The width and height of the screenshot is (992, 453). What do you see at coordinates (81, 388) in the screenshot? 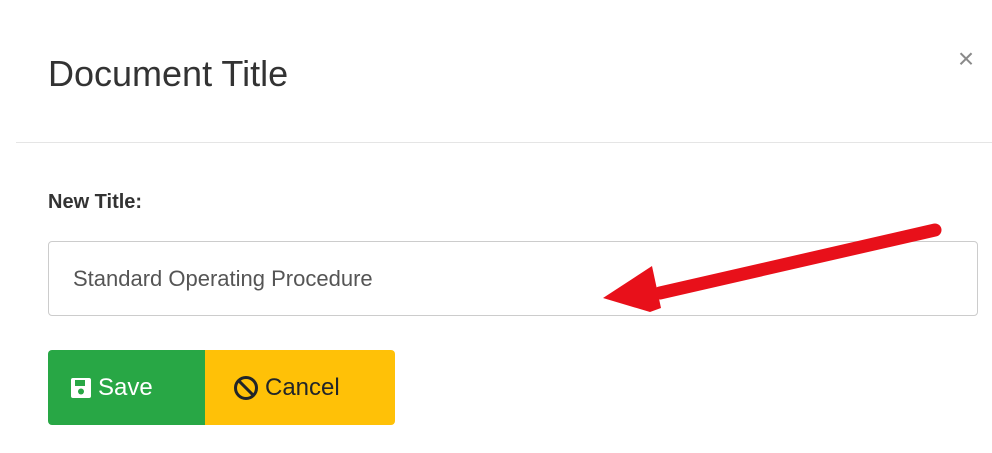
I see `floppy-disk-icon` at bounding box center [81, 388].